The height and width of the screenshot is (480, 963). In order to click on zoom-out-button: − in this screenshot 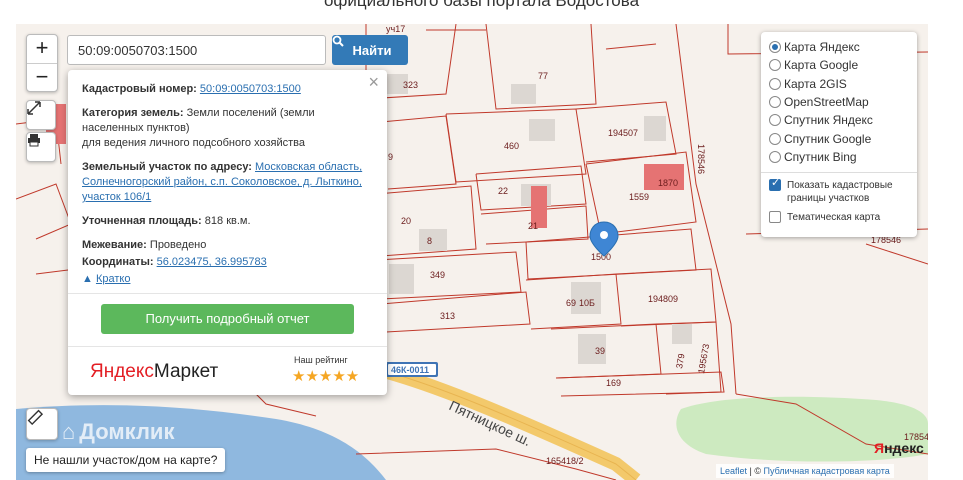, I will do `click(42, 77)`.